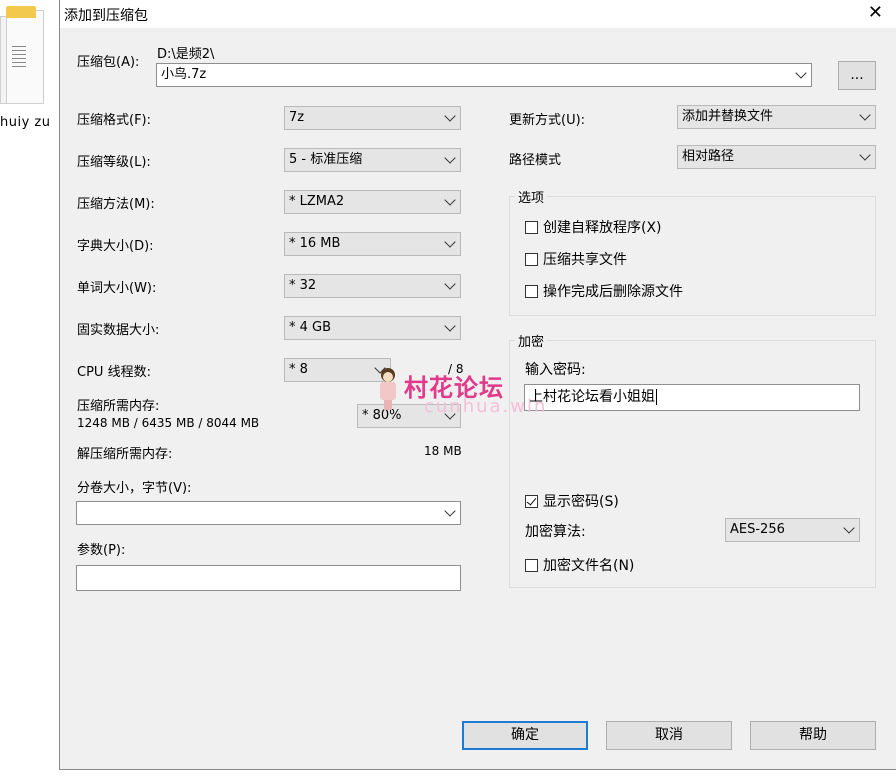  Describe the element at coordinates (535, 160) in the screenshot. I see `pathmode-label: 路径模式` at that location.